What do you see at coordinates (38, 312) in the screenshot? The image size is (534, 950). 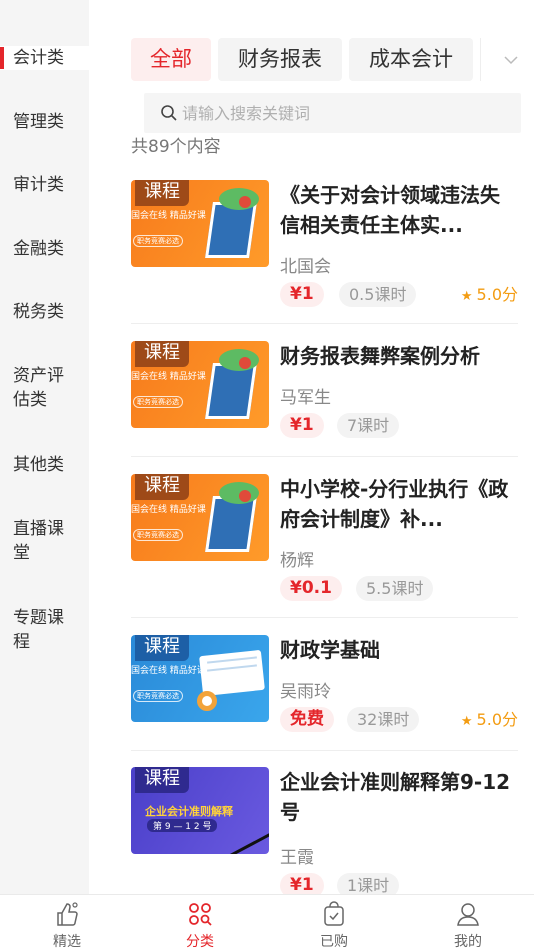 I see `sidebar-item-label: 税务类` at bounding box center [38, 312].